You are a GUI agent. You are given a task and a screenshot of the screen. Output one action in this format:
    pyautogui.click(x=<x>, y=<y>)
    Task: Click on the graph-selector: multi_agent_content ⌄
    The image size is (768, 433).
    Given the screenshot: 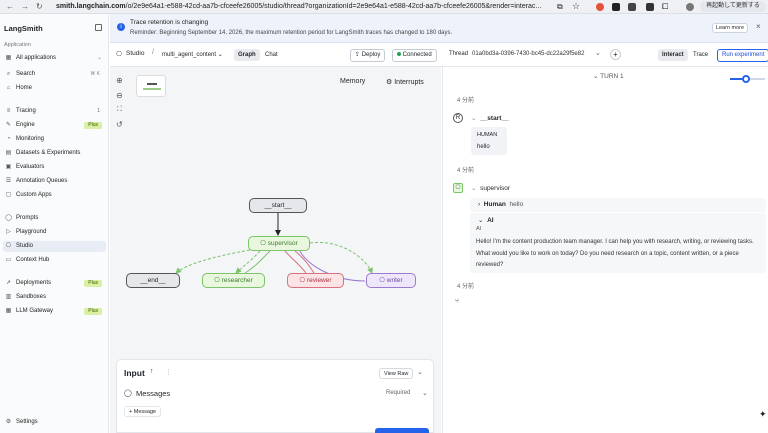 What is the action you would take?
    pyautogui.click(x=192, y=55)
    